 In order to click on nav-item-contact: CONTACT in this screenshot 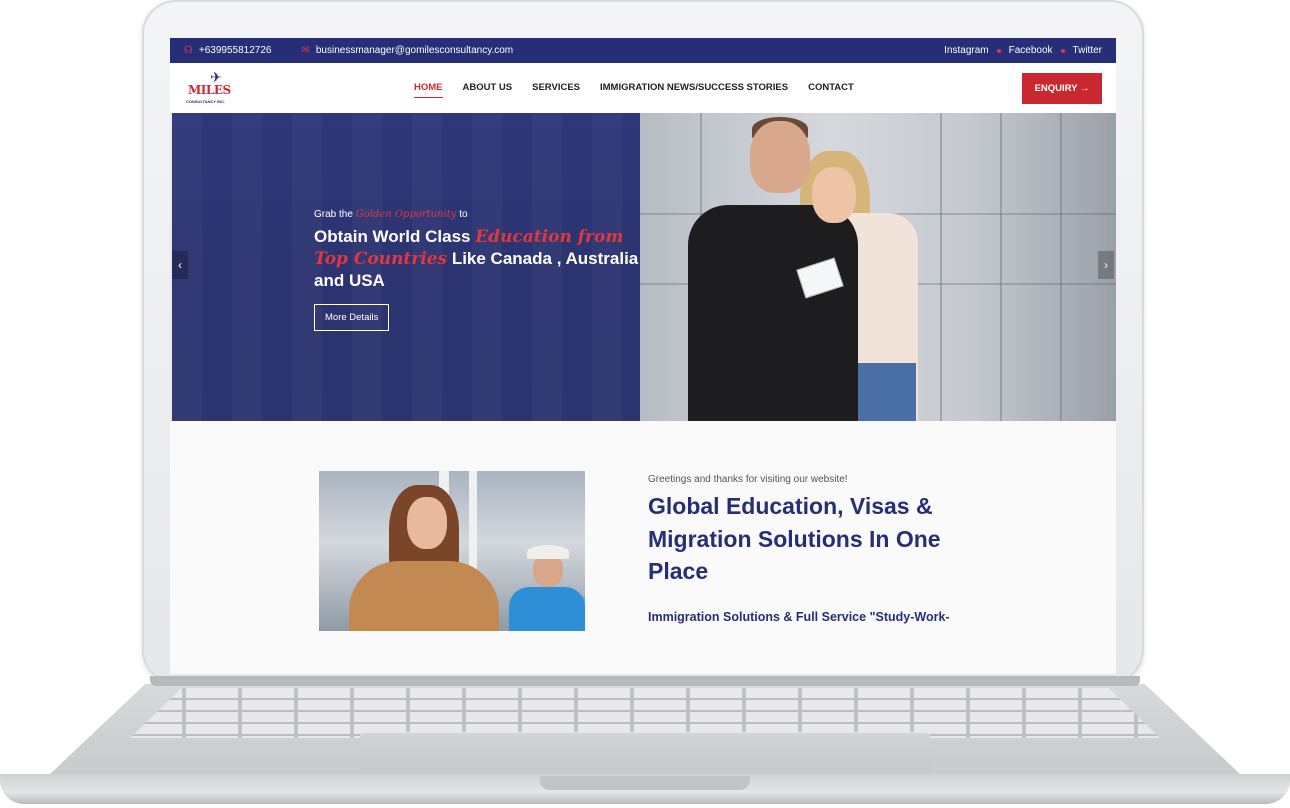, I will do `click(831, 87)`.